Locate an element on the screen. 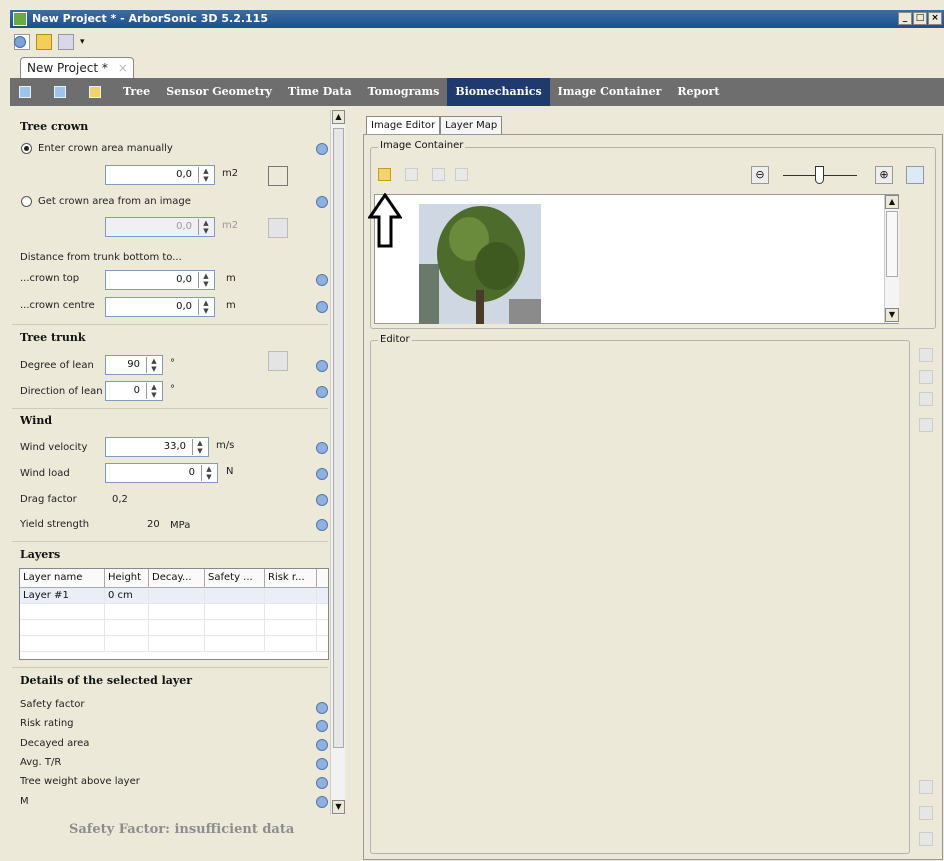  crown-centre-spinner: ▲ ▼ is located at coordinates (205, 307).